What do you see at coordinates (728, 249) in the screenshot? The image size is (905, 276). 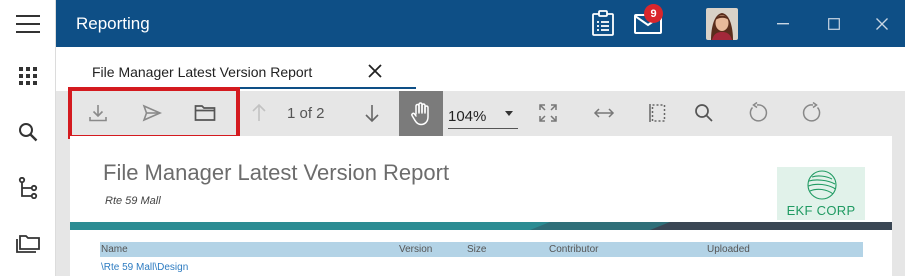 I see `column-header-uploaded: Uploaded` at bounding box center [728, 249].